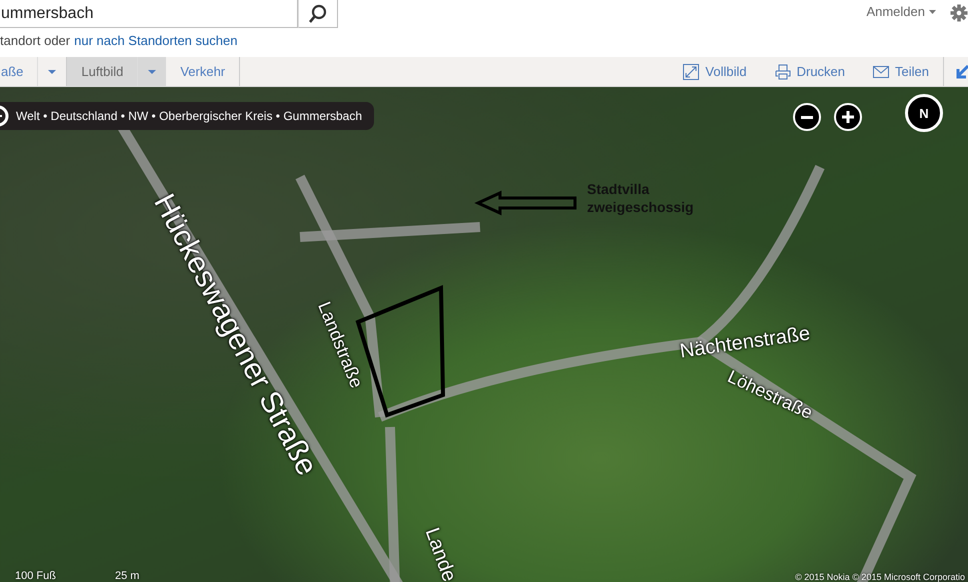 The width and height of the screenshot is (968, 582). Describe the element at coordinates (149, 14) in the screenshot. I see `search-field: ummersbach` at that location.